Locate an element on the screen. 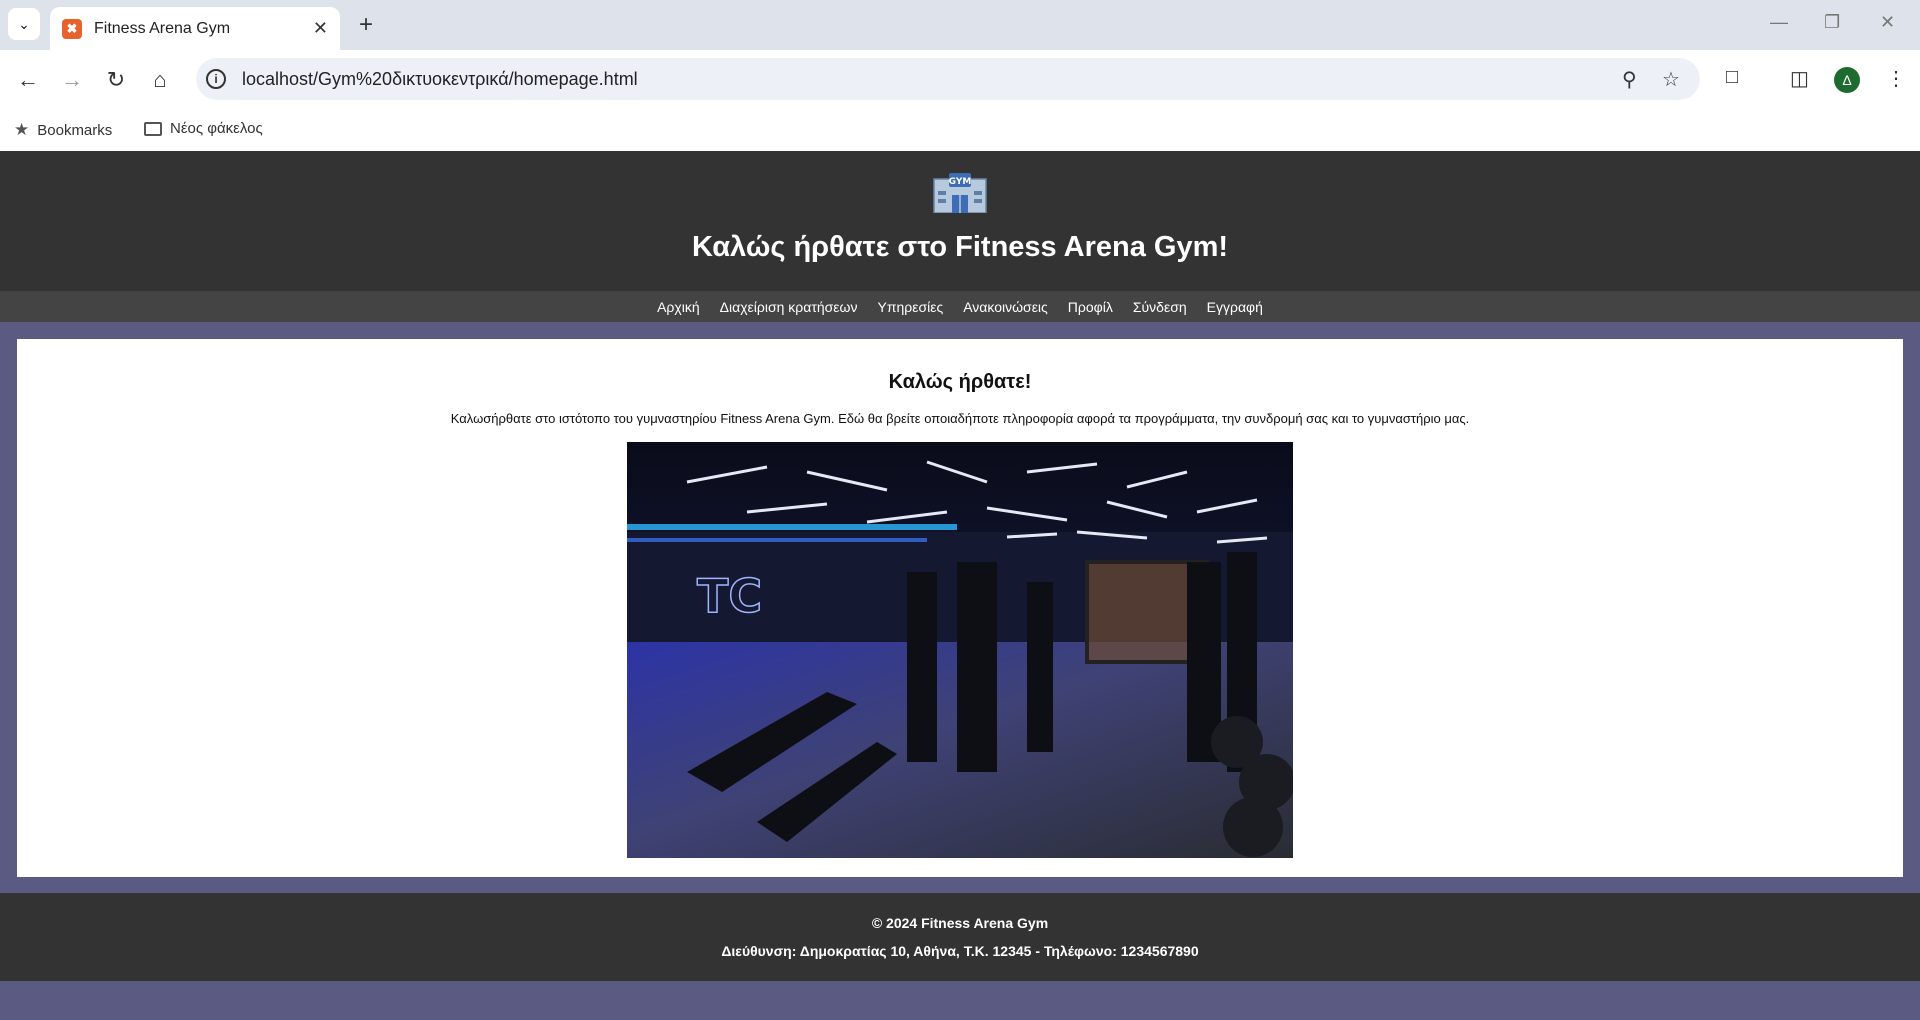  bookmark-folder: Νέος φάκελος is located at coordinates (203, 128).